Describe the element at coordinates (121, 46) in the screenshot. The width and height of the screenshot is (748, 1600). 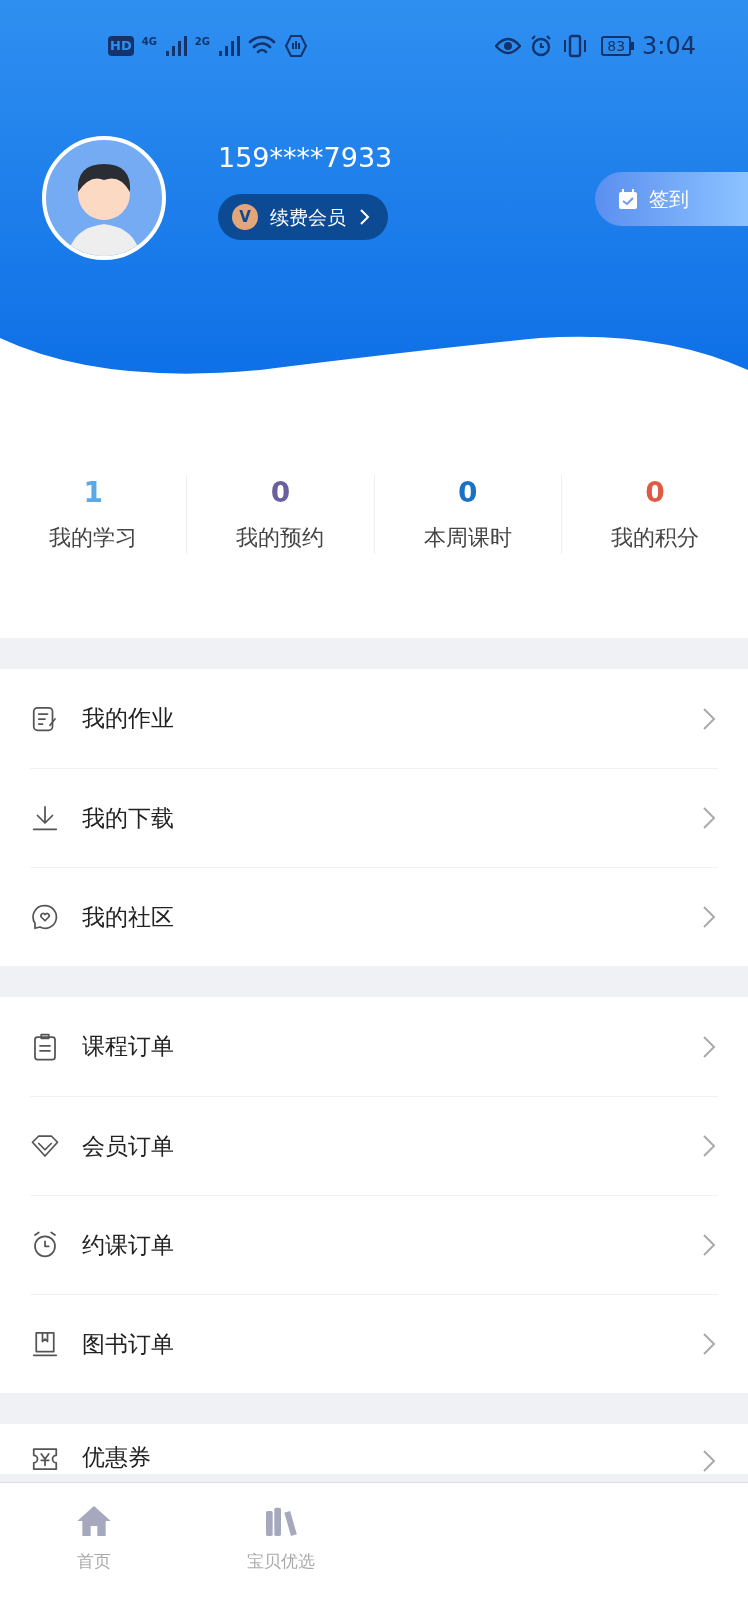
I see `hd-badge: HD` at that location.